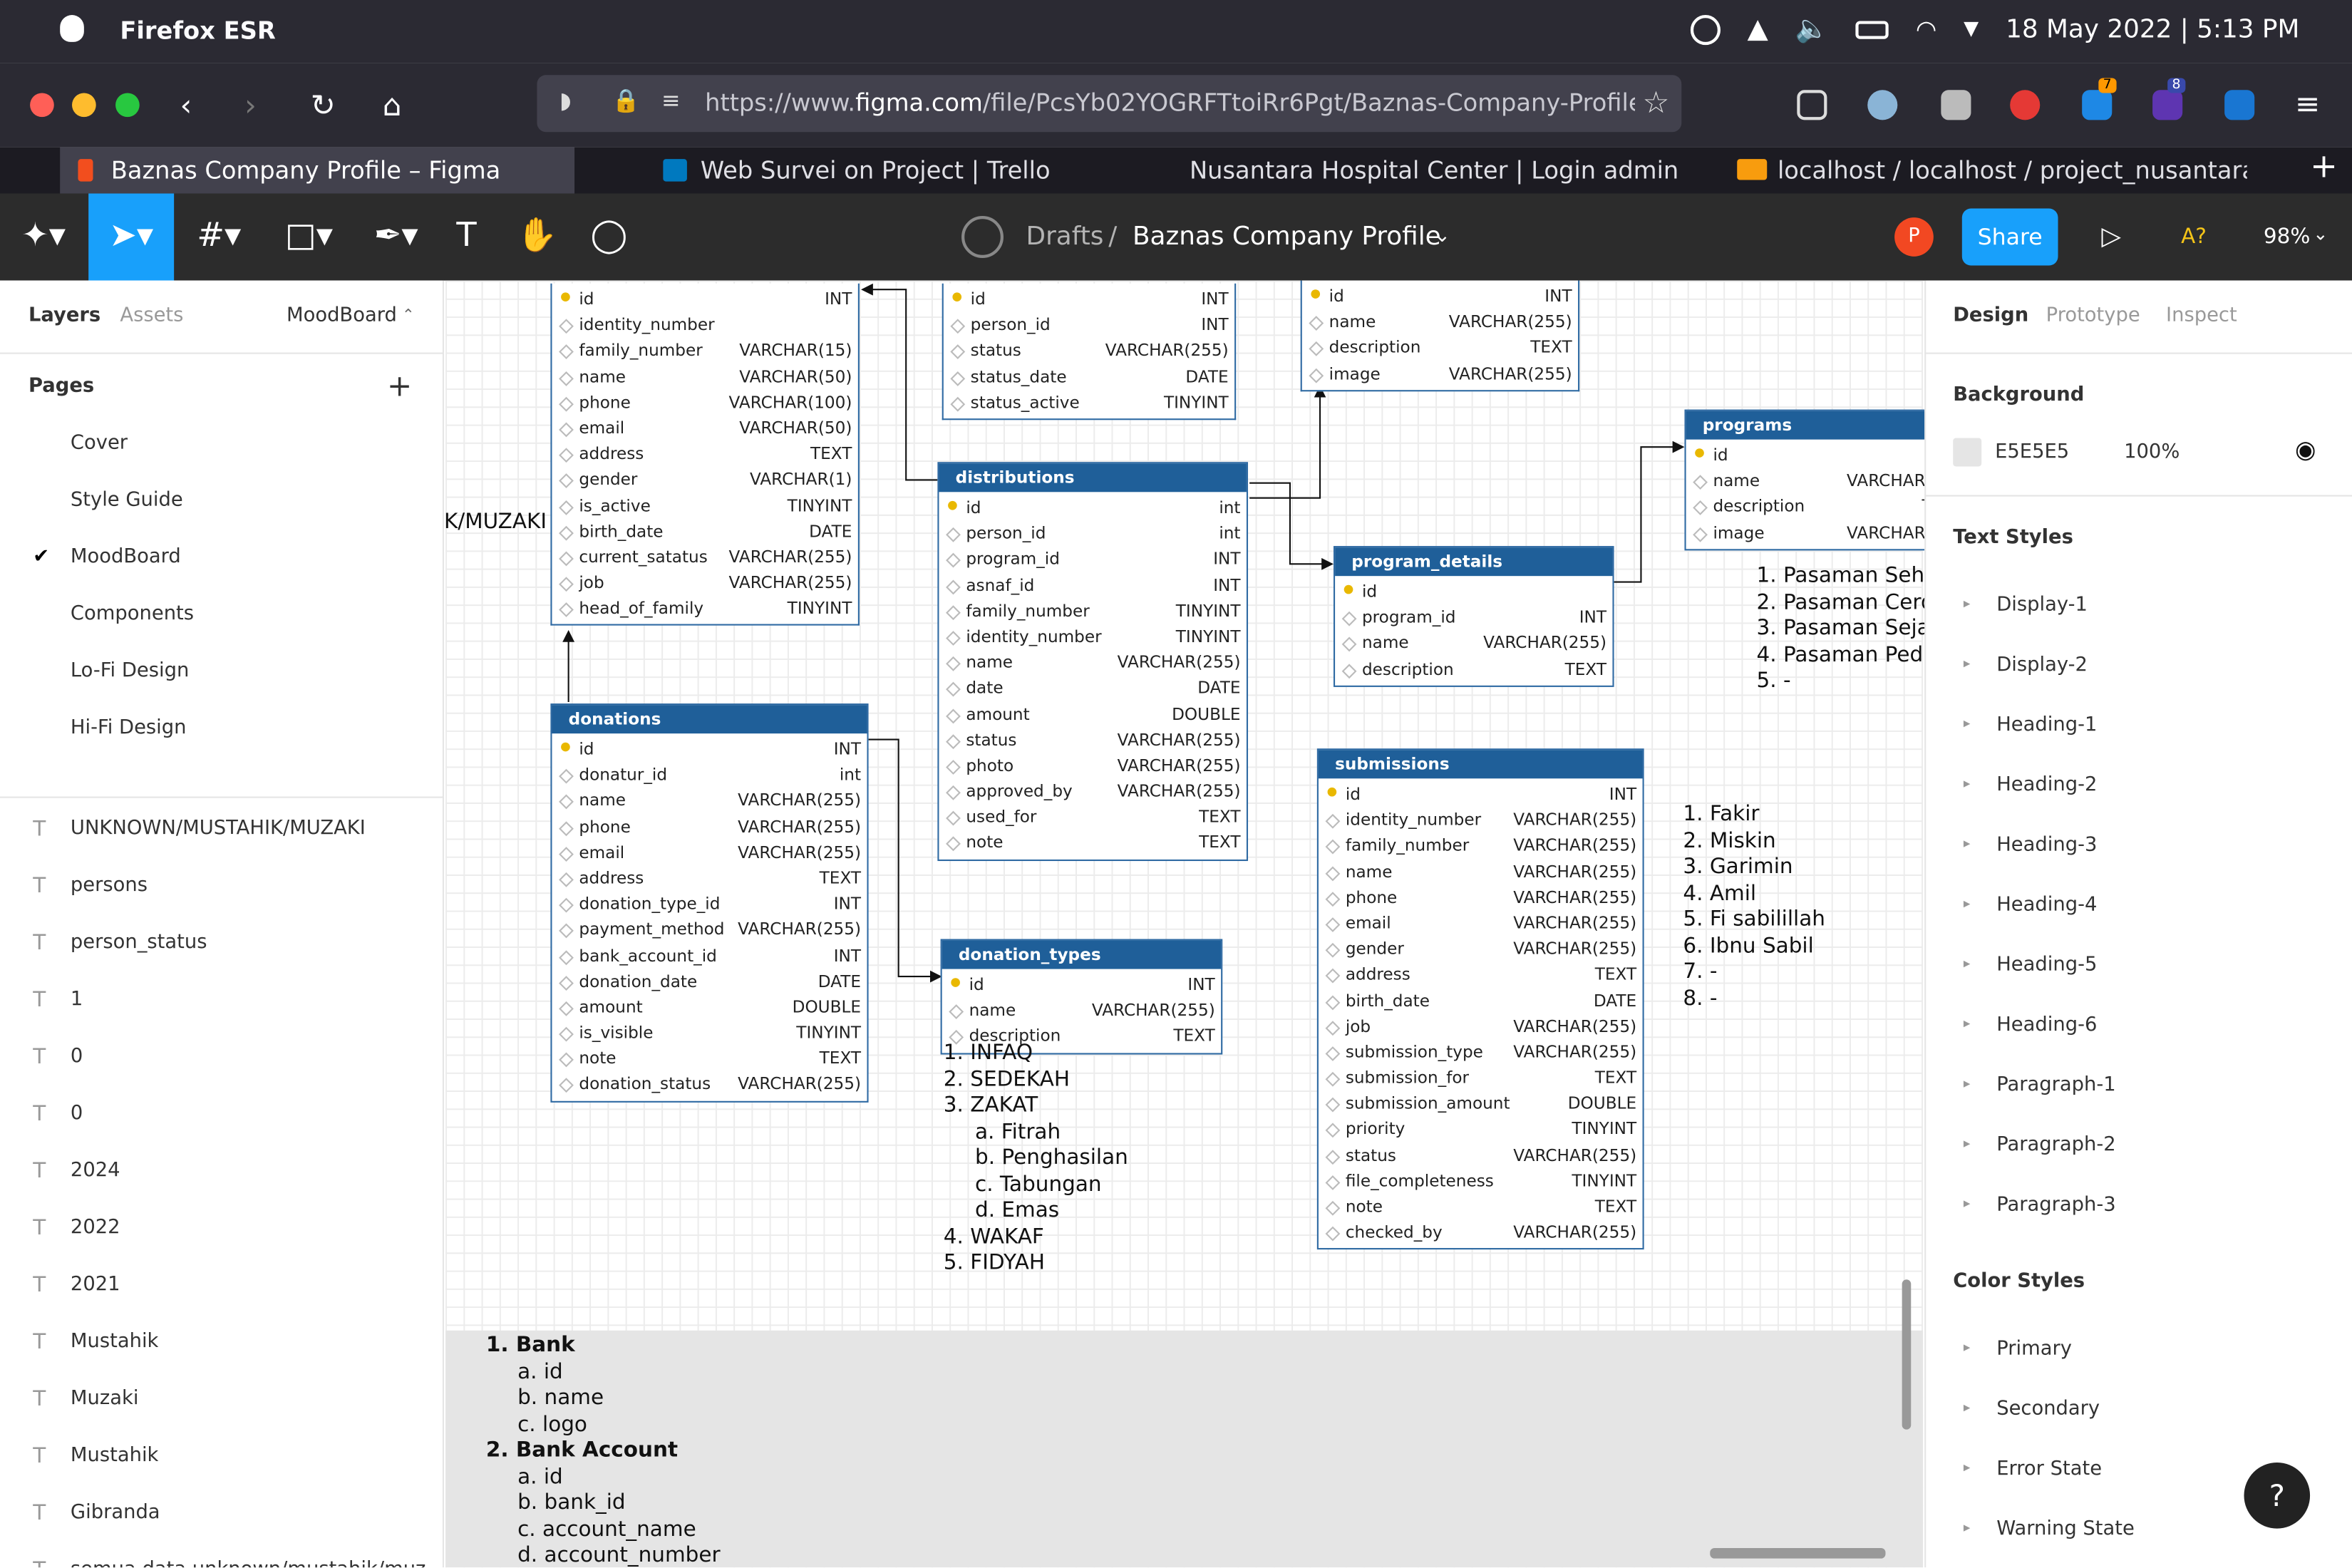 This screenshot has height=1568, width=2352. What do you see at coordinates (1089, 403) in the screenshot?
I see `column-row: status_active TINYINT` at bounding box center [1089, 403].